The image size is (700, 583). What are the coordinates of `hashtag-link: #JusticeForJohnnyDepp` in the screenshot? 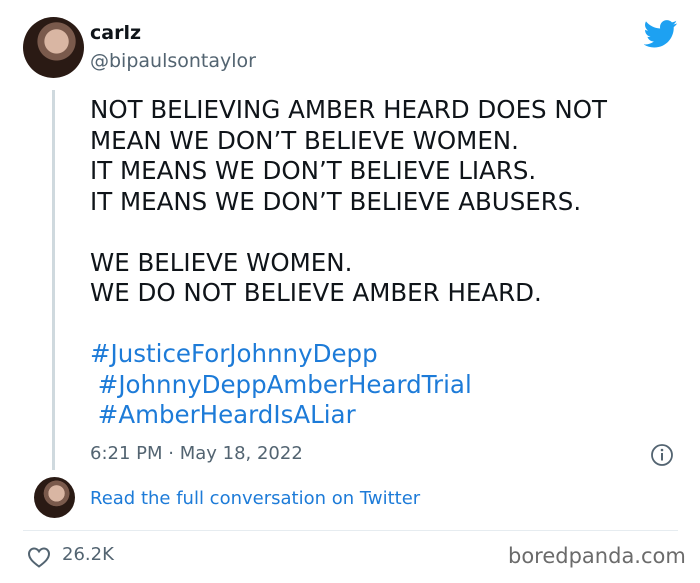 It's located at (385, 354).